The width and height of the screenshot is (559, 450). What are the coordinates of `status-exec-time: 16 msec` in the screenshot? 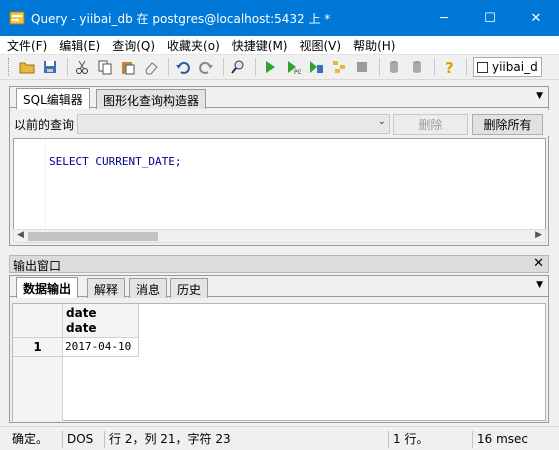 It's located at (512, 439).